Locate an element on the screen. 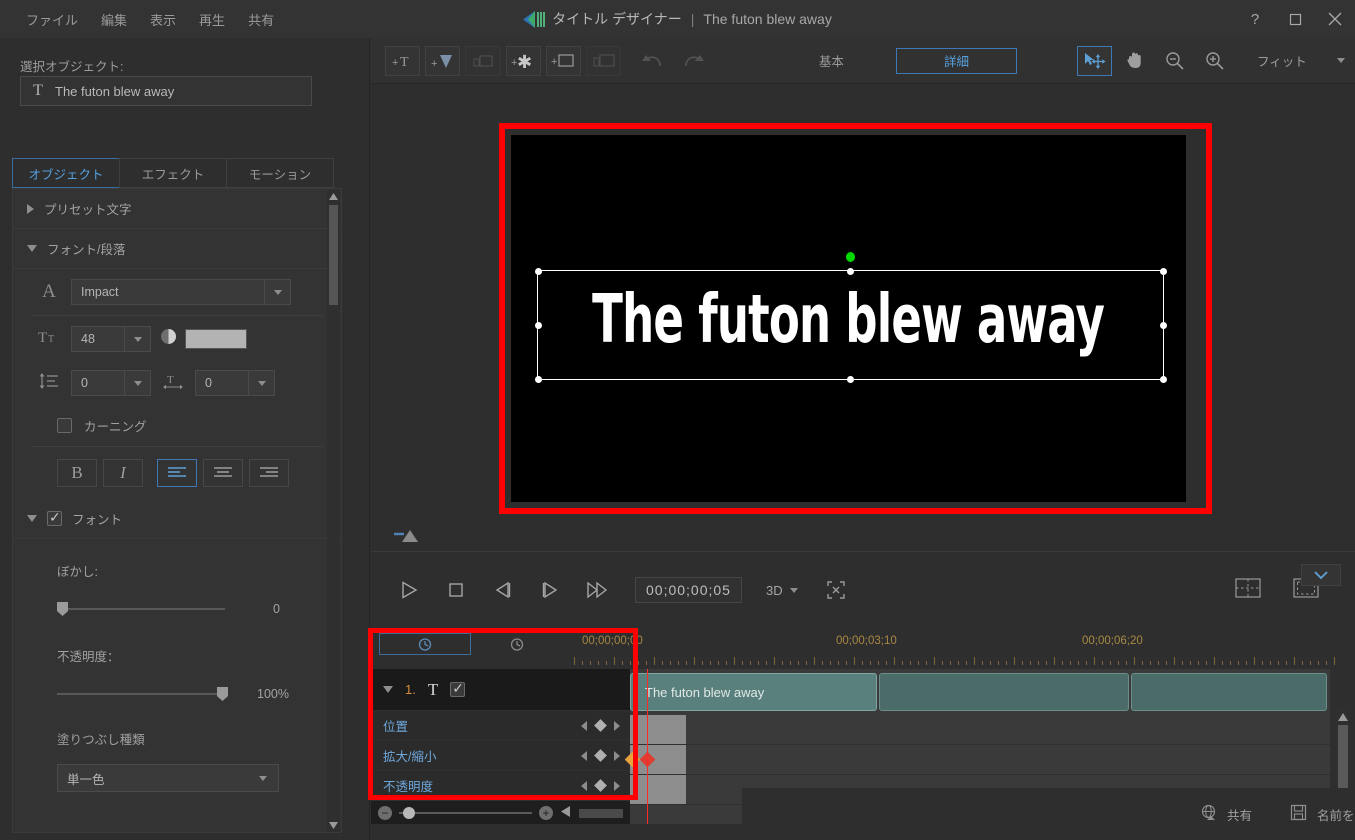 The image size is (1355, 840). align-right-icon is located at coordinates (269, 473).